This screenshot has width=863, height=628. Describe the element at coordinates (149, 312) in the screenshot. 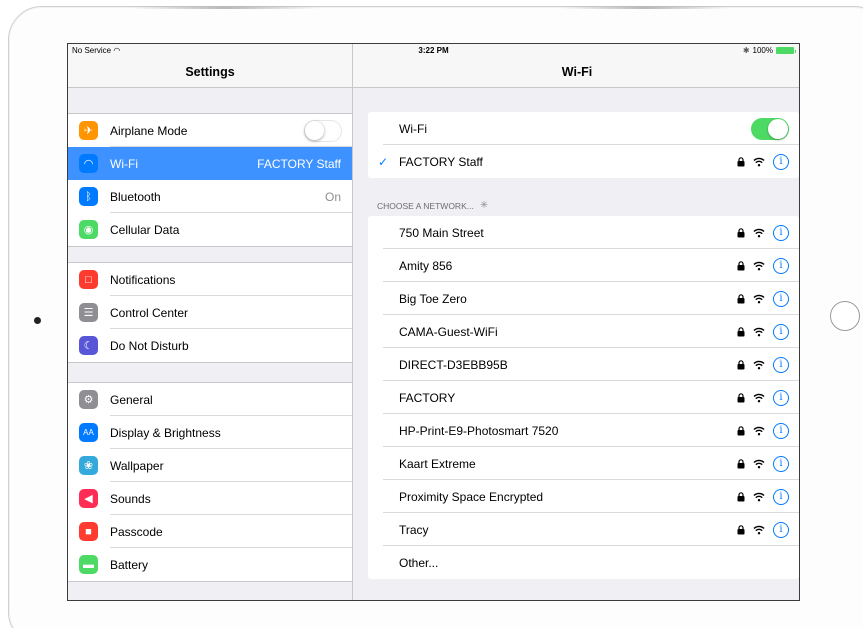

I see `sidebar-item-label: Control Center` at that location.